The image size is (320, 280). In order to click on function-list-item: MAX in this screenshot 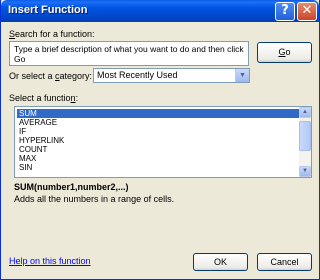, I will do `click(158, 158)`.